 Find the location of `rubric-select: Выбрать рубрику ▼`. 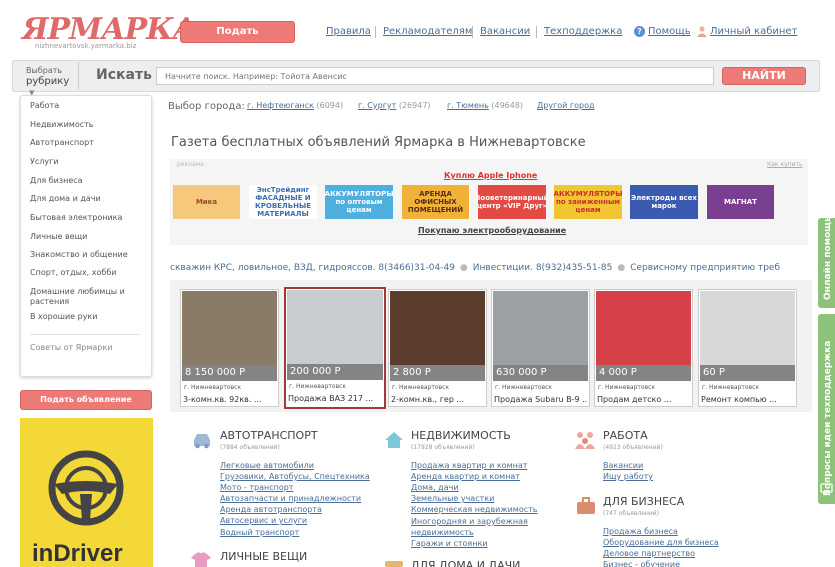

rubric-select: Выбрать рубрику ▼ is located at coordinates (50, 79).